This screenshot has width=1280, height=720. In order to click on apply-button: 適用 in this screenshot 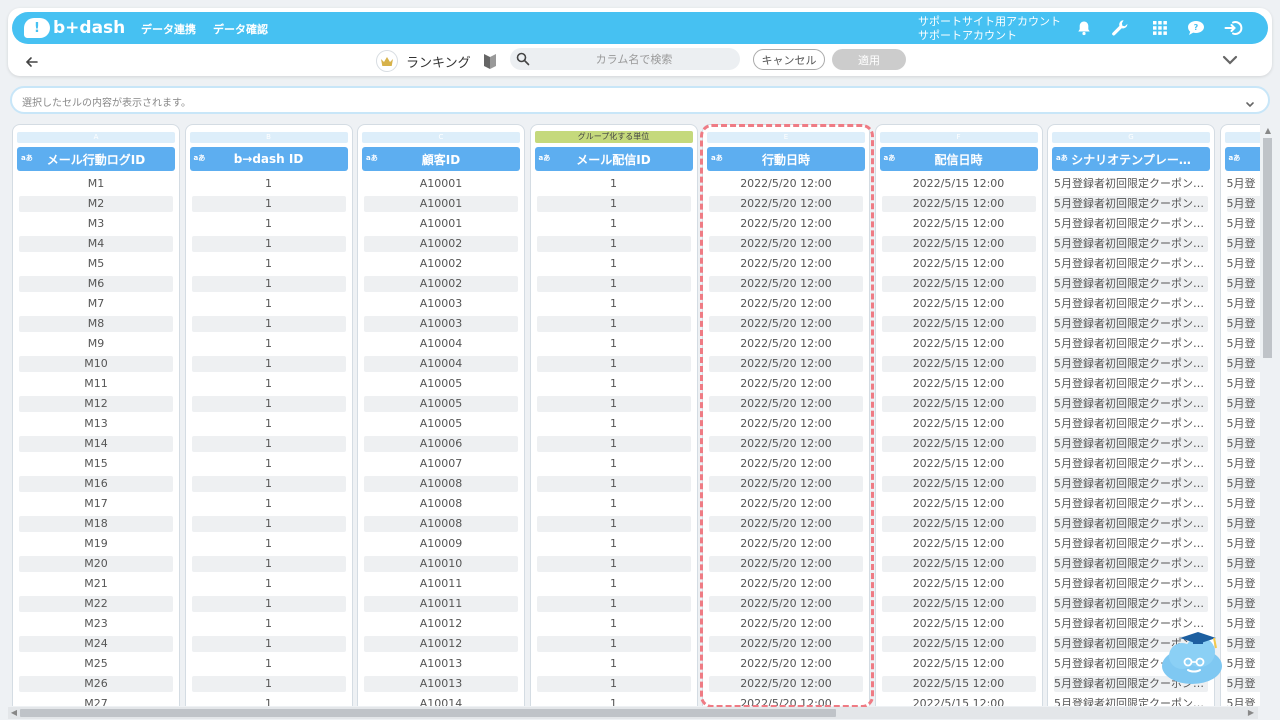, I will do `click(869, 59)`.